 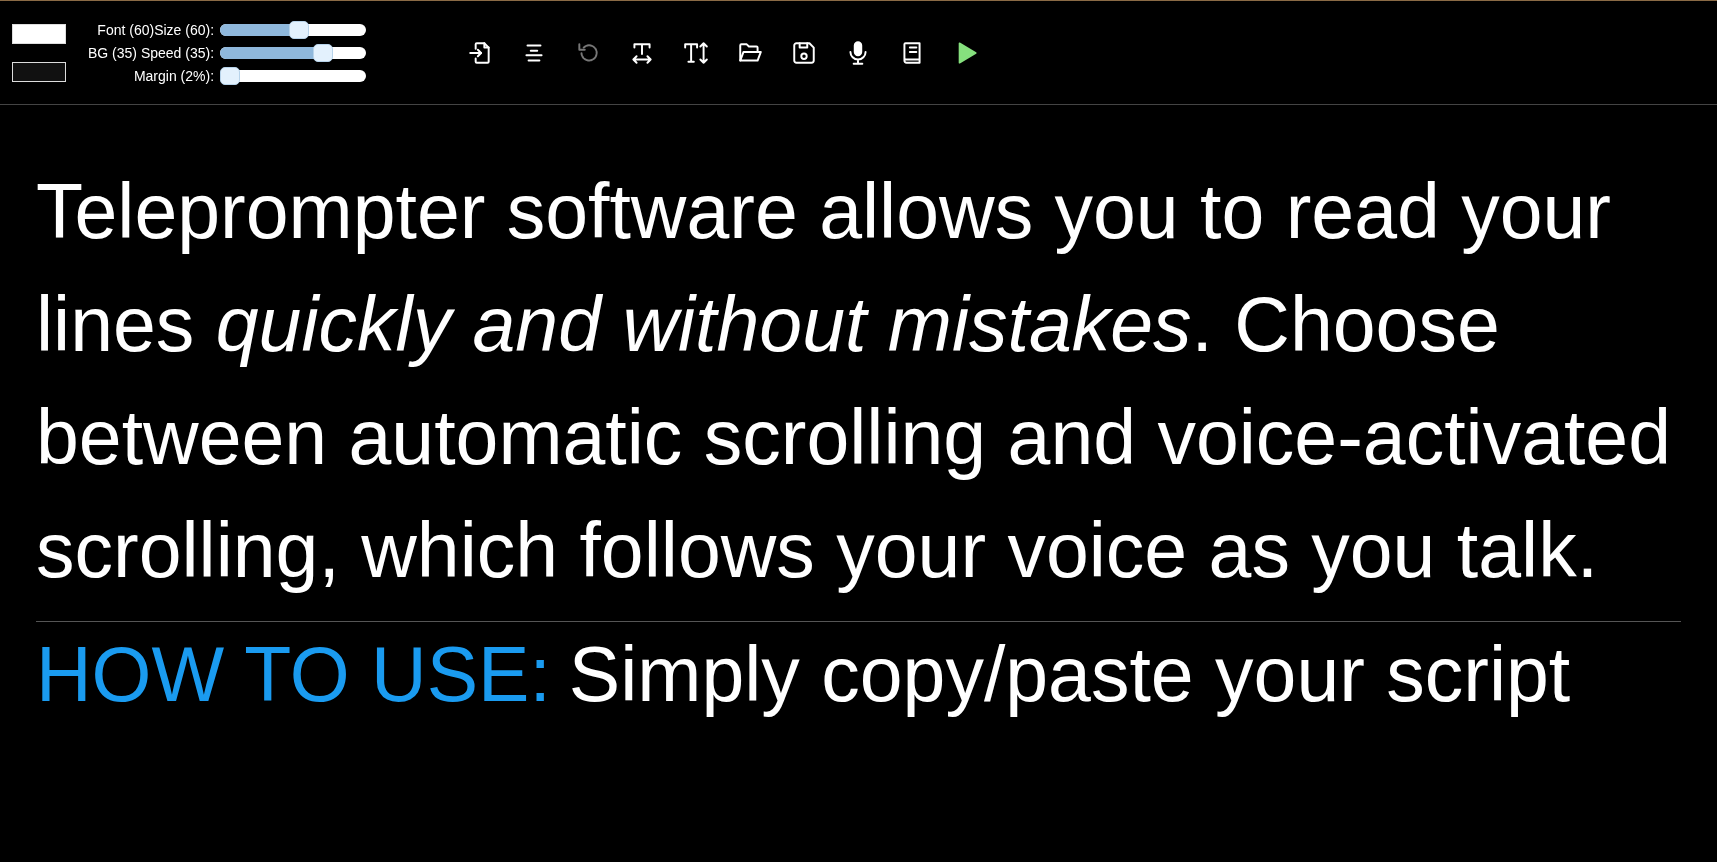 I want to click on script-paragraph: Simply copy/paste your script, so click(x=1069, y=674).